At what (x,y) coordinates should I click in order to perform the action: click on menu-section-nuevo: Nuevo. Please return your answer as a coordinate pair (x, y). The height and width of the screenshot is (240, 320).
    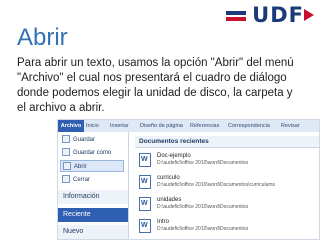
    Looking at the image, I should click on (93, 232).